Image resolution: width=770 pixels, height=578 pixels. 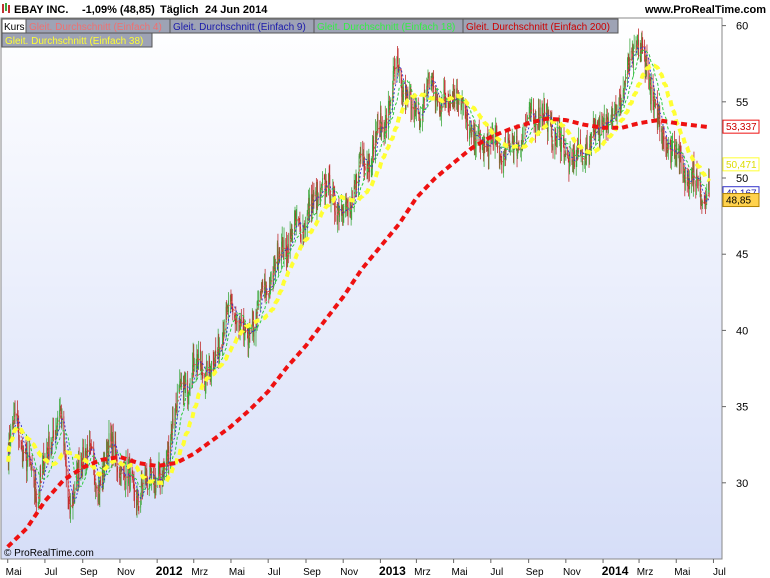 What do you see at coordinates (741, 163) in the screenshot?
I see `price-tags: 53,33750,47149,16748,85` at bounding box center [741, 163].